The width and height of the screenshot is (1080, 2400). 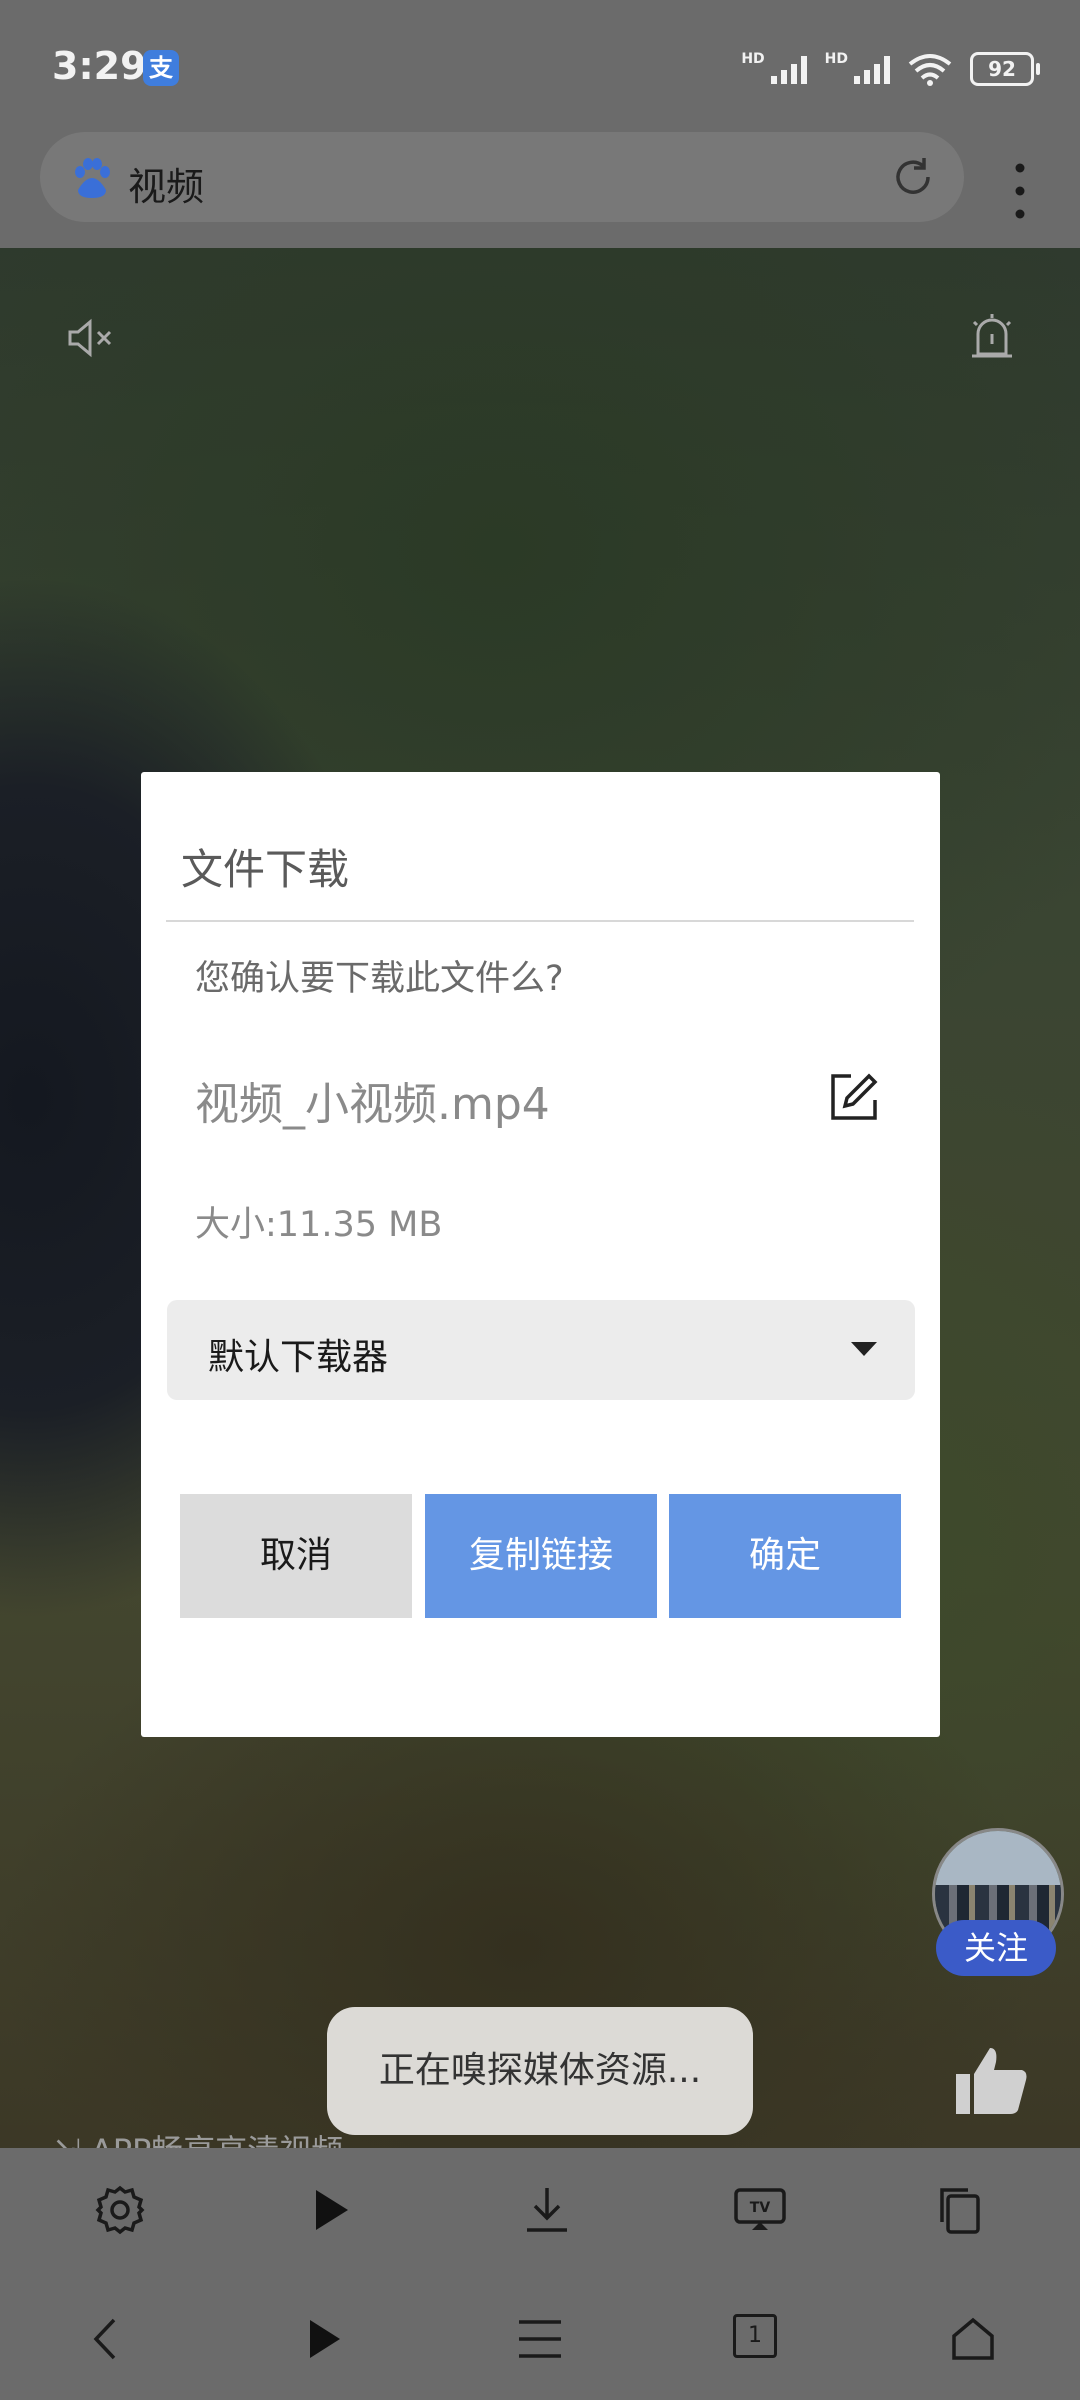 I want to click on navigation-bar: 1, so click(x=540, y=2335).